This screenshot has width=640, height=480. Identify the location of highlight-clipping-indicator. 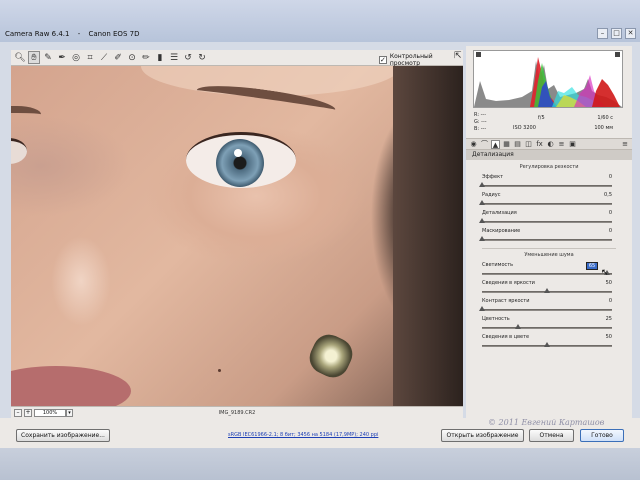
(617, 54).